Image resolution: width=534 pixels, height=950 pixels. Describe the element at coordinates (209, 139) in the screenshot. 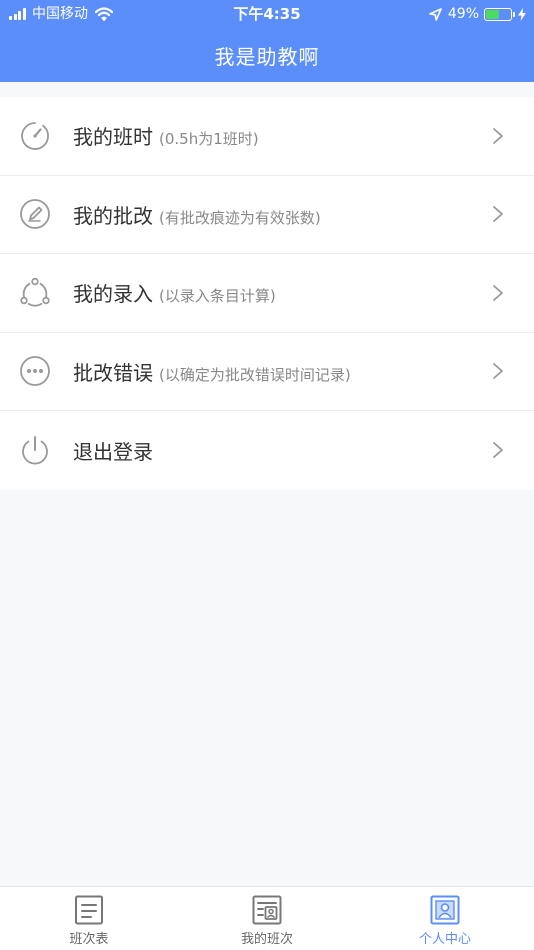

I see `menu-item-subtitle: (0.5h为1班时)` at that location.